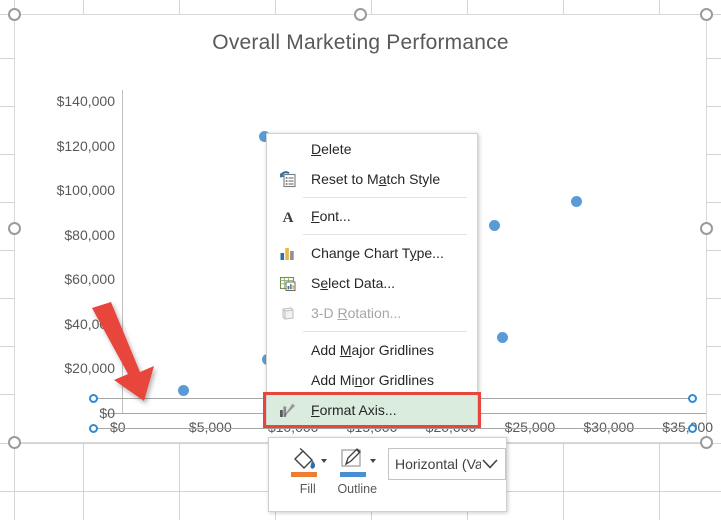 This screenshot has height=520, width=721. I want to click on fill-button: Fill, so click(308, 471).